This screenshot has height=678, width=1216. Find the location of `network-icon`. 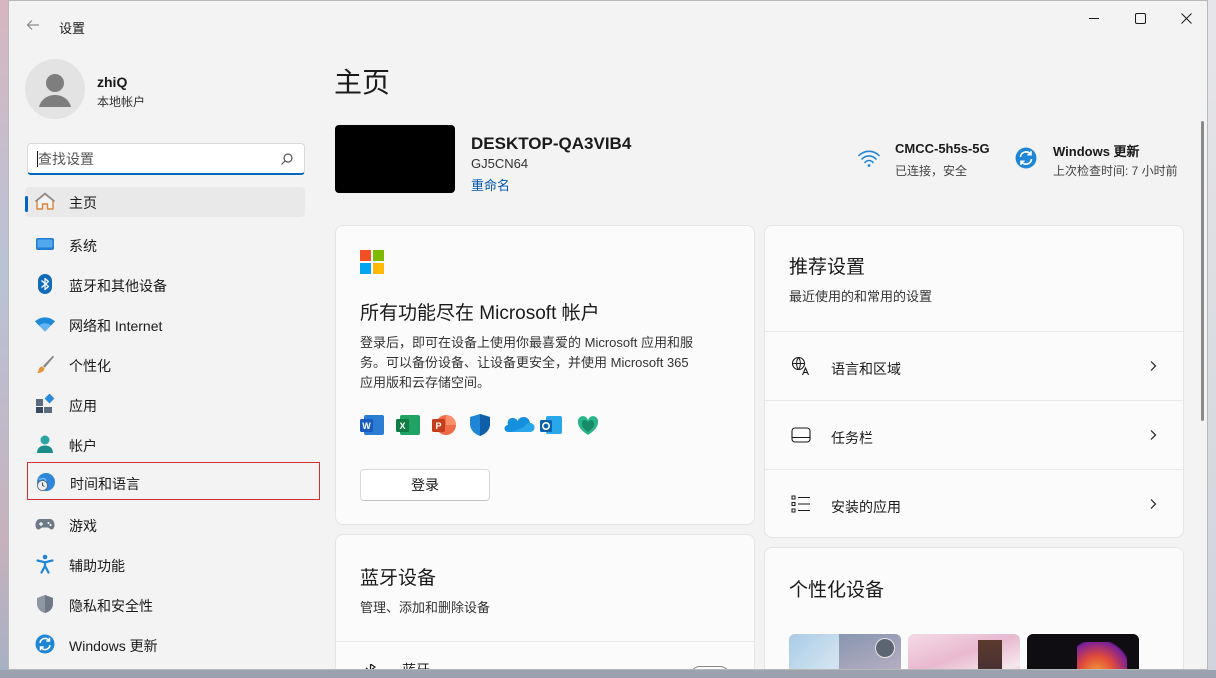

network-icon is located at coordinates (45, 324).